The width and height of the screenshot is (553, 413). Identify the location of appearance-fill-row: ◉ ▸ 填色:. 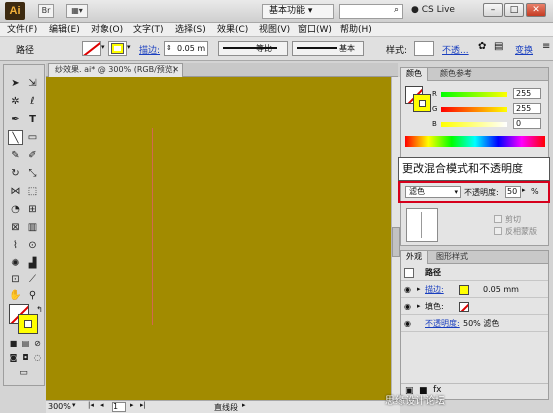
(474, 307).